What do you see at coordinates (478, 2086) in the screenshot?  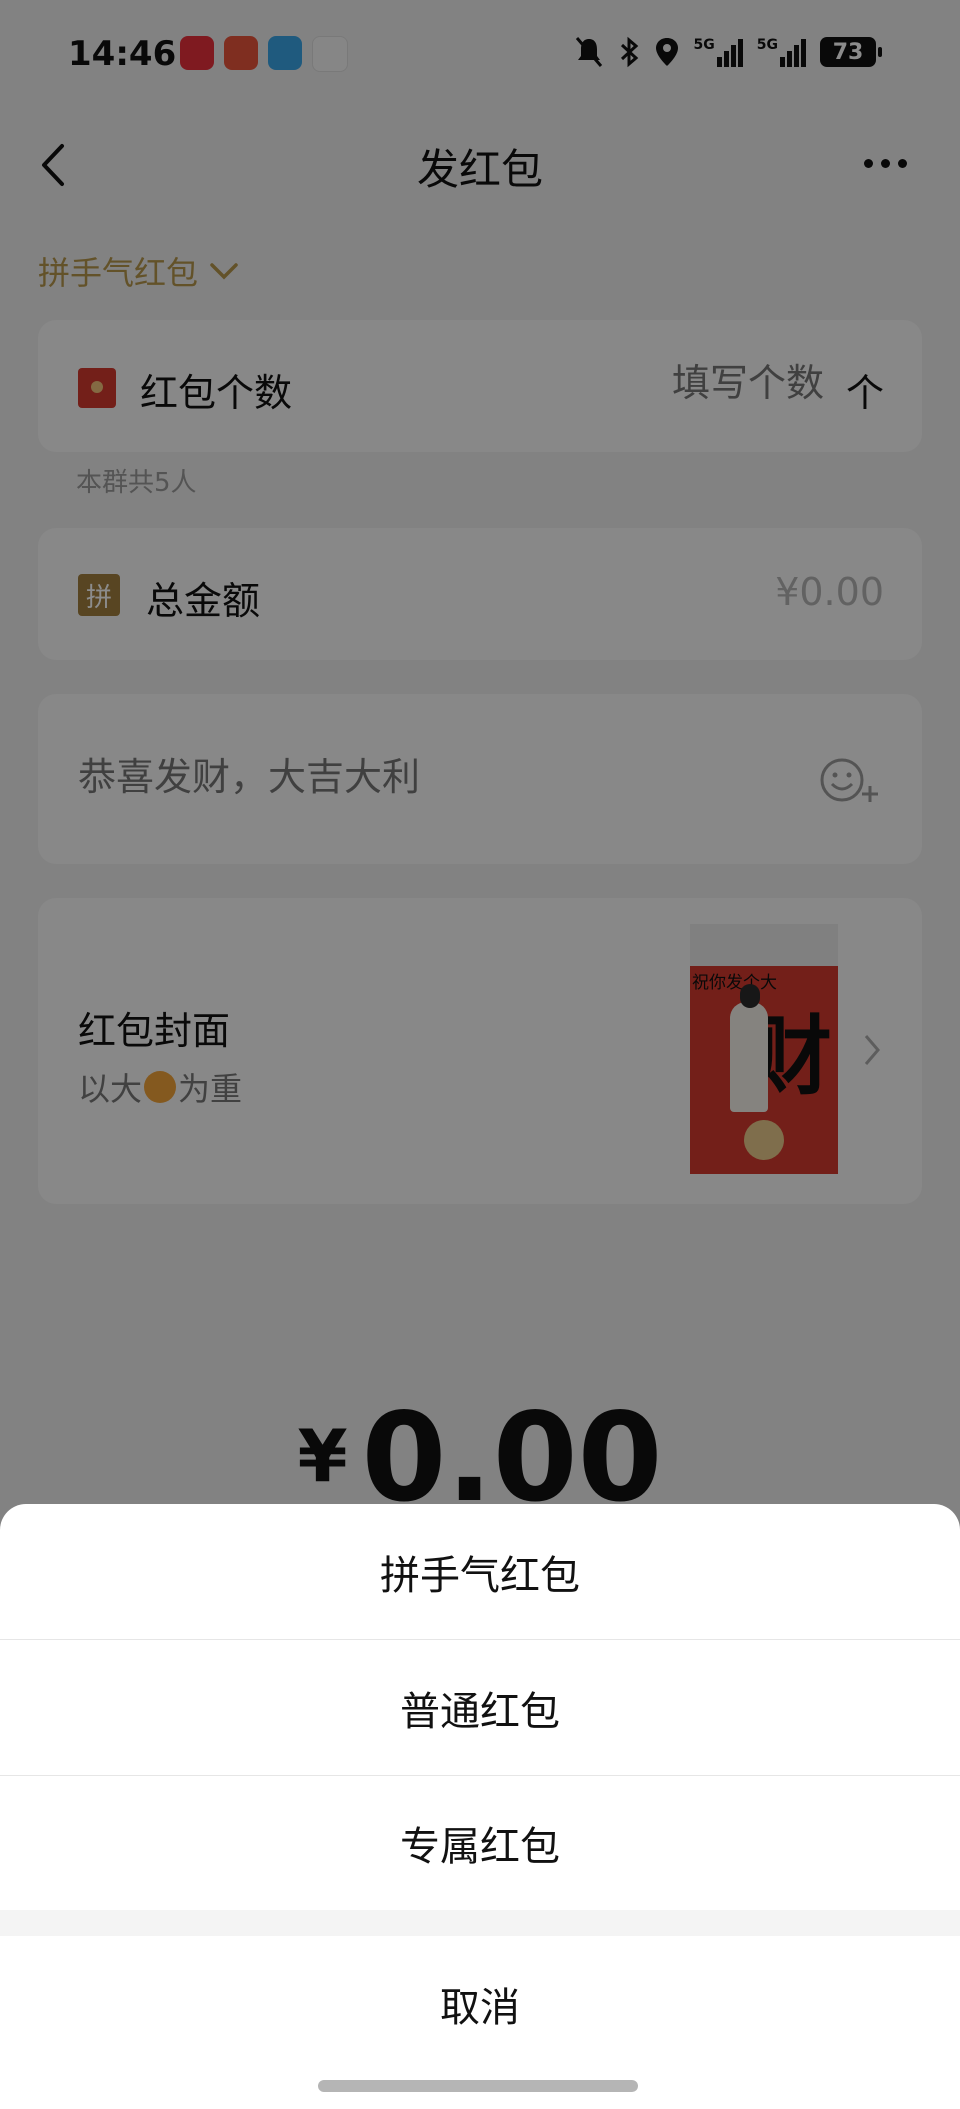 I see `home-indicator` at bounding box center [478, 2086].